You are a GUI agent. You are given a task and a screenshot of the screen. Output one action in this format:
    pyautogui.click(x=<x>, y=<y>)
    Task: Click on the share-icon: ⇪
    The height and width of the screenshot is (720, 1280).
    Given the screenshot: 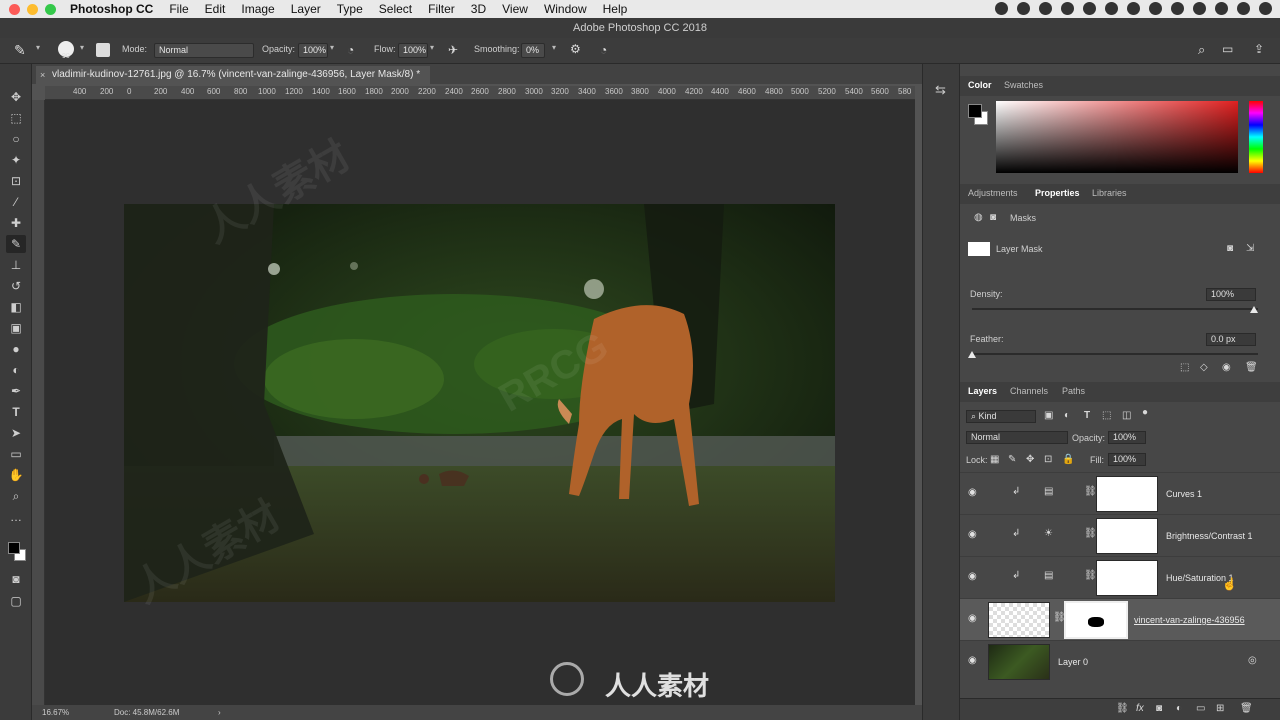 What is the action you would take?
    pyautogui.click(x=1259, y=49)
    